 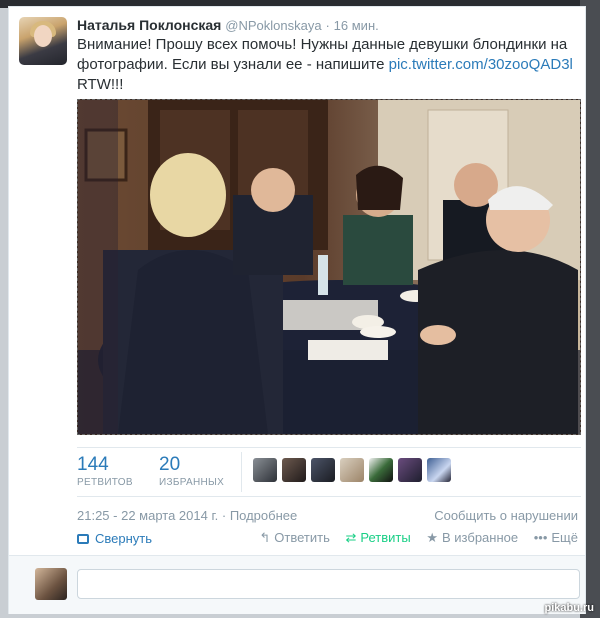 I want to click on tweet-photo-link: pic.twitter.com/30zooQAD3l, so click(x=481, y=64).